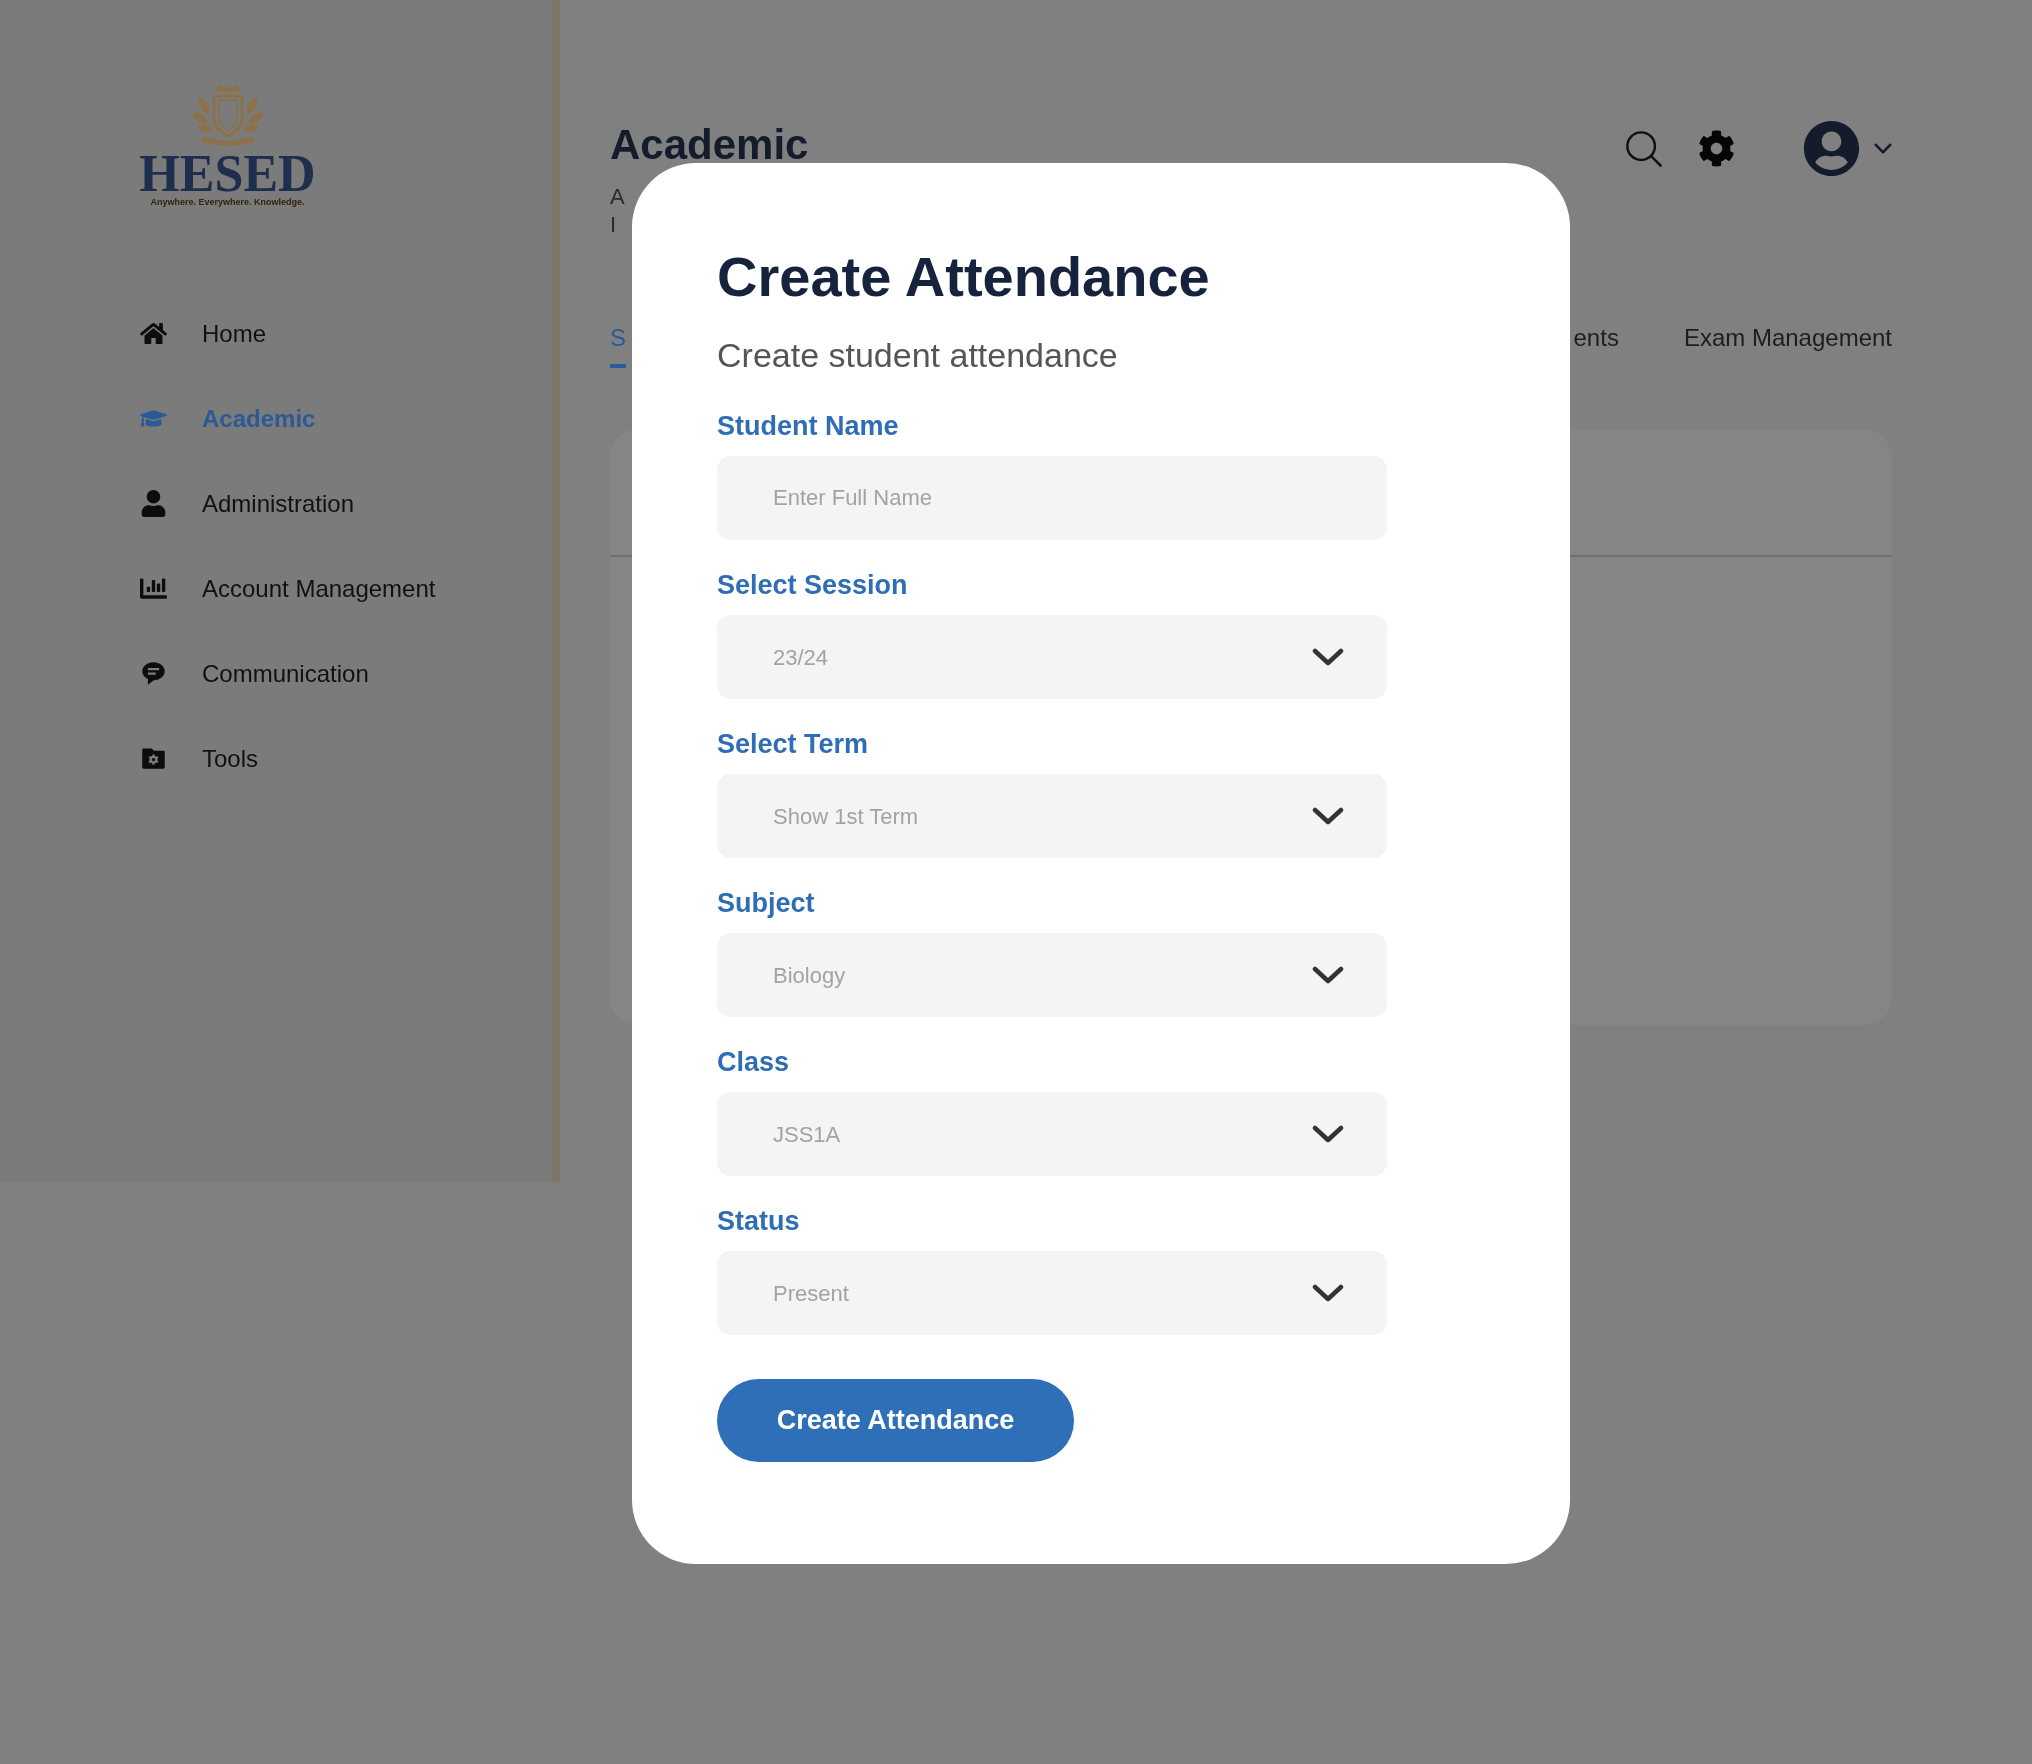  Describe the element at coordinates (247, 503) in the screenshot. I see `sidebar-item: Administration` at that location.